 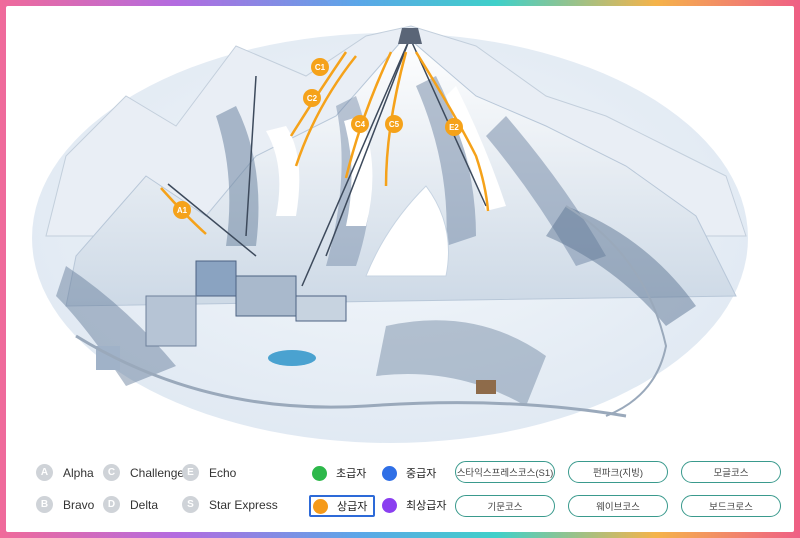 I want to click on level-expert: 최상급자, so click(x=414, y=505).